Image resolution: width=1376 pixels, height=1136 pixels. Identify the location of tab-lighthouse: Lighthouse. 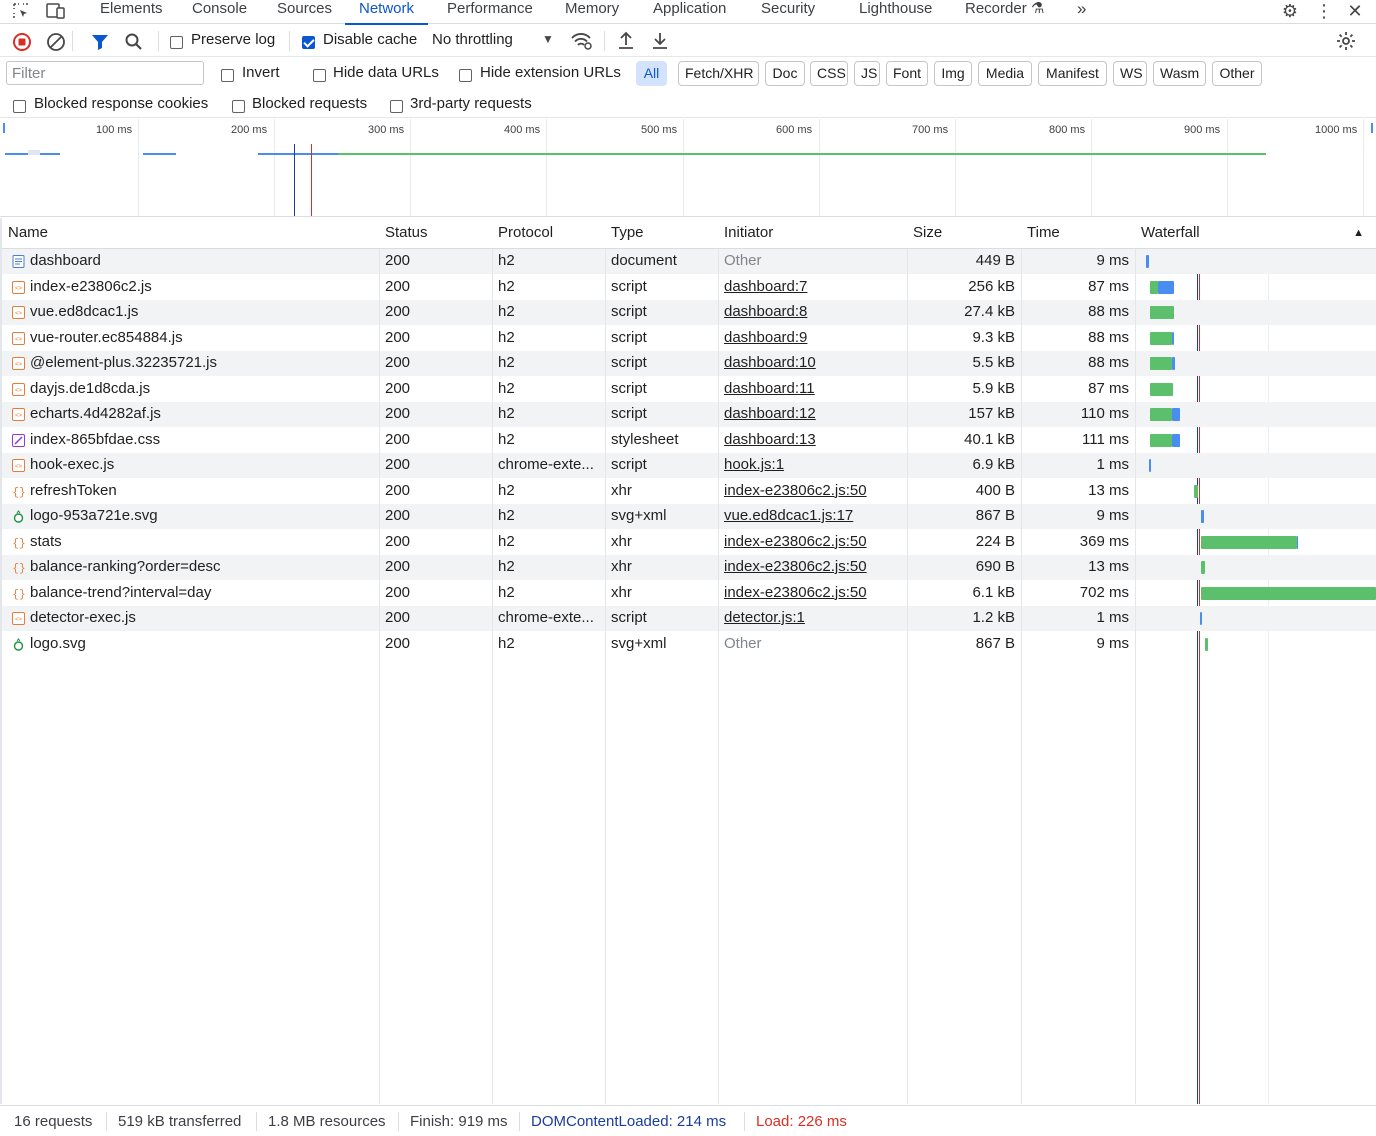
(895, 12).